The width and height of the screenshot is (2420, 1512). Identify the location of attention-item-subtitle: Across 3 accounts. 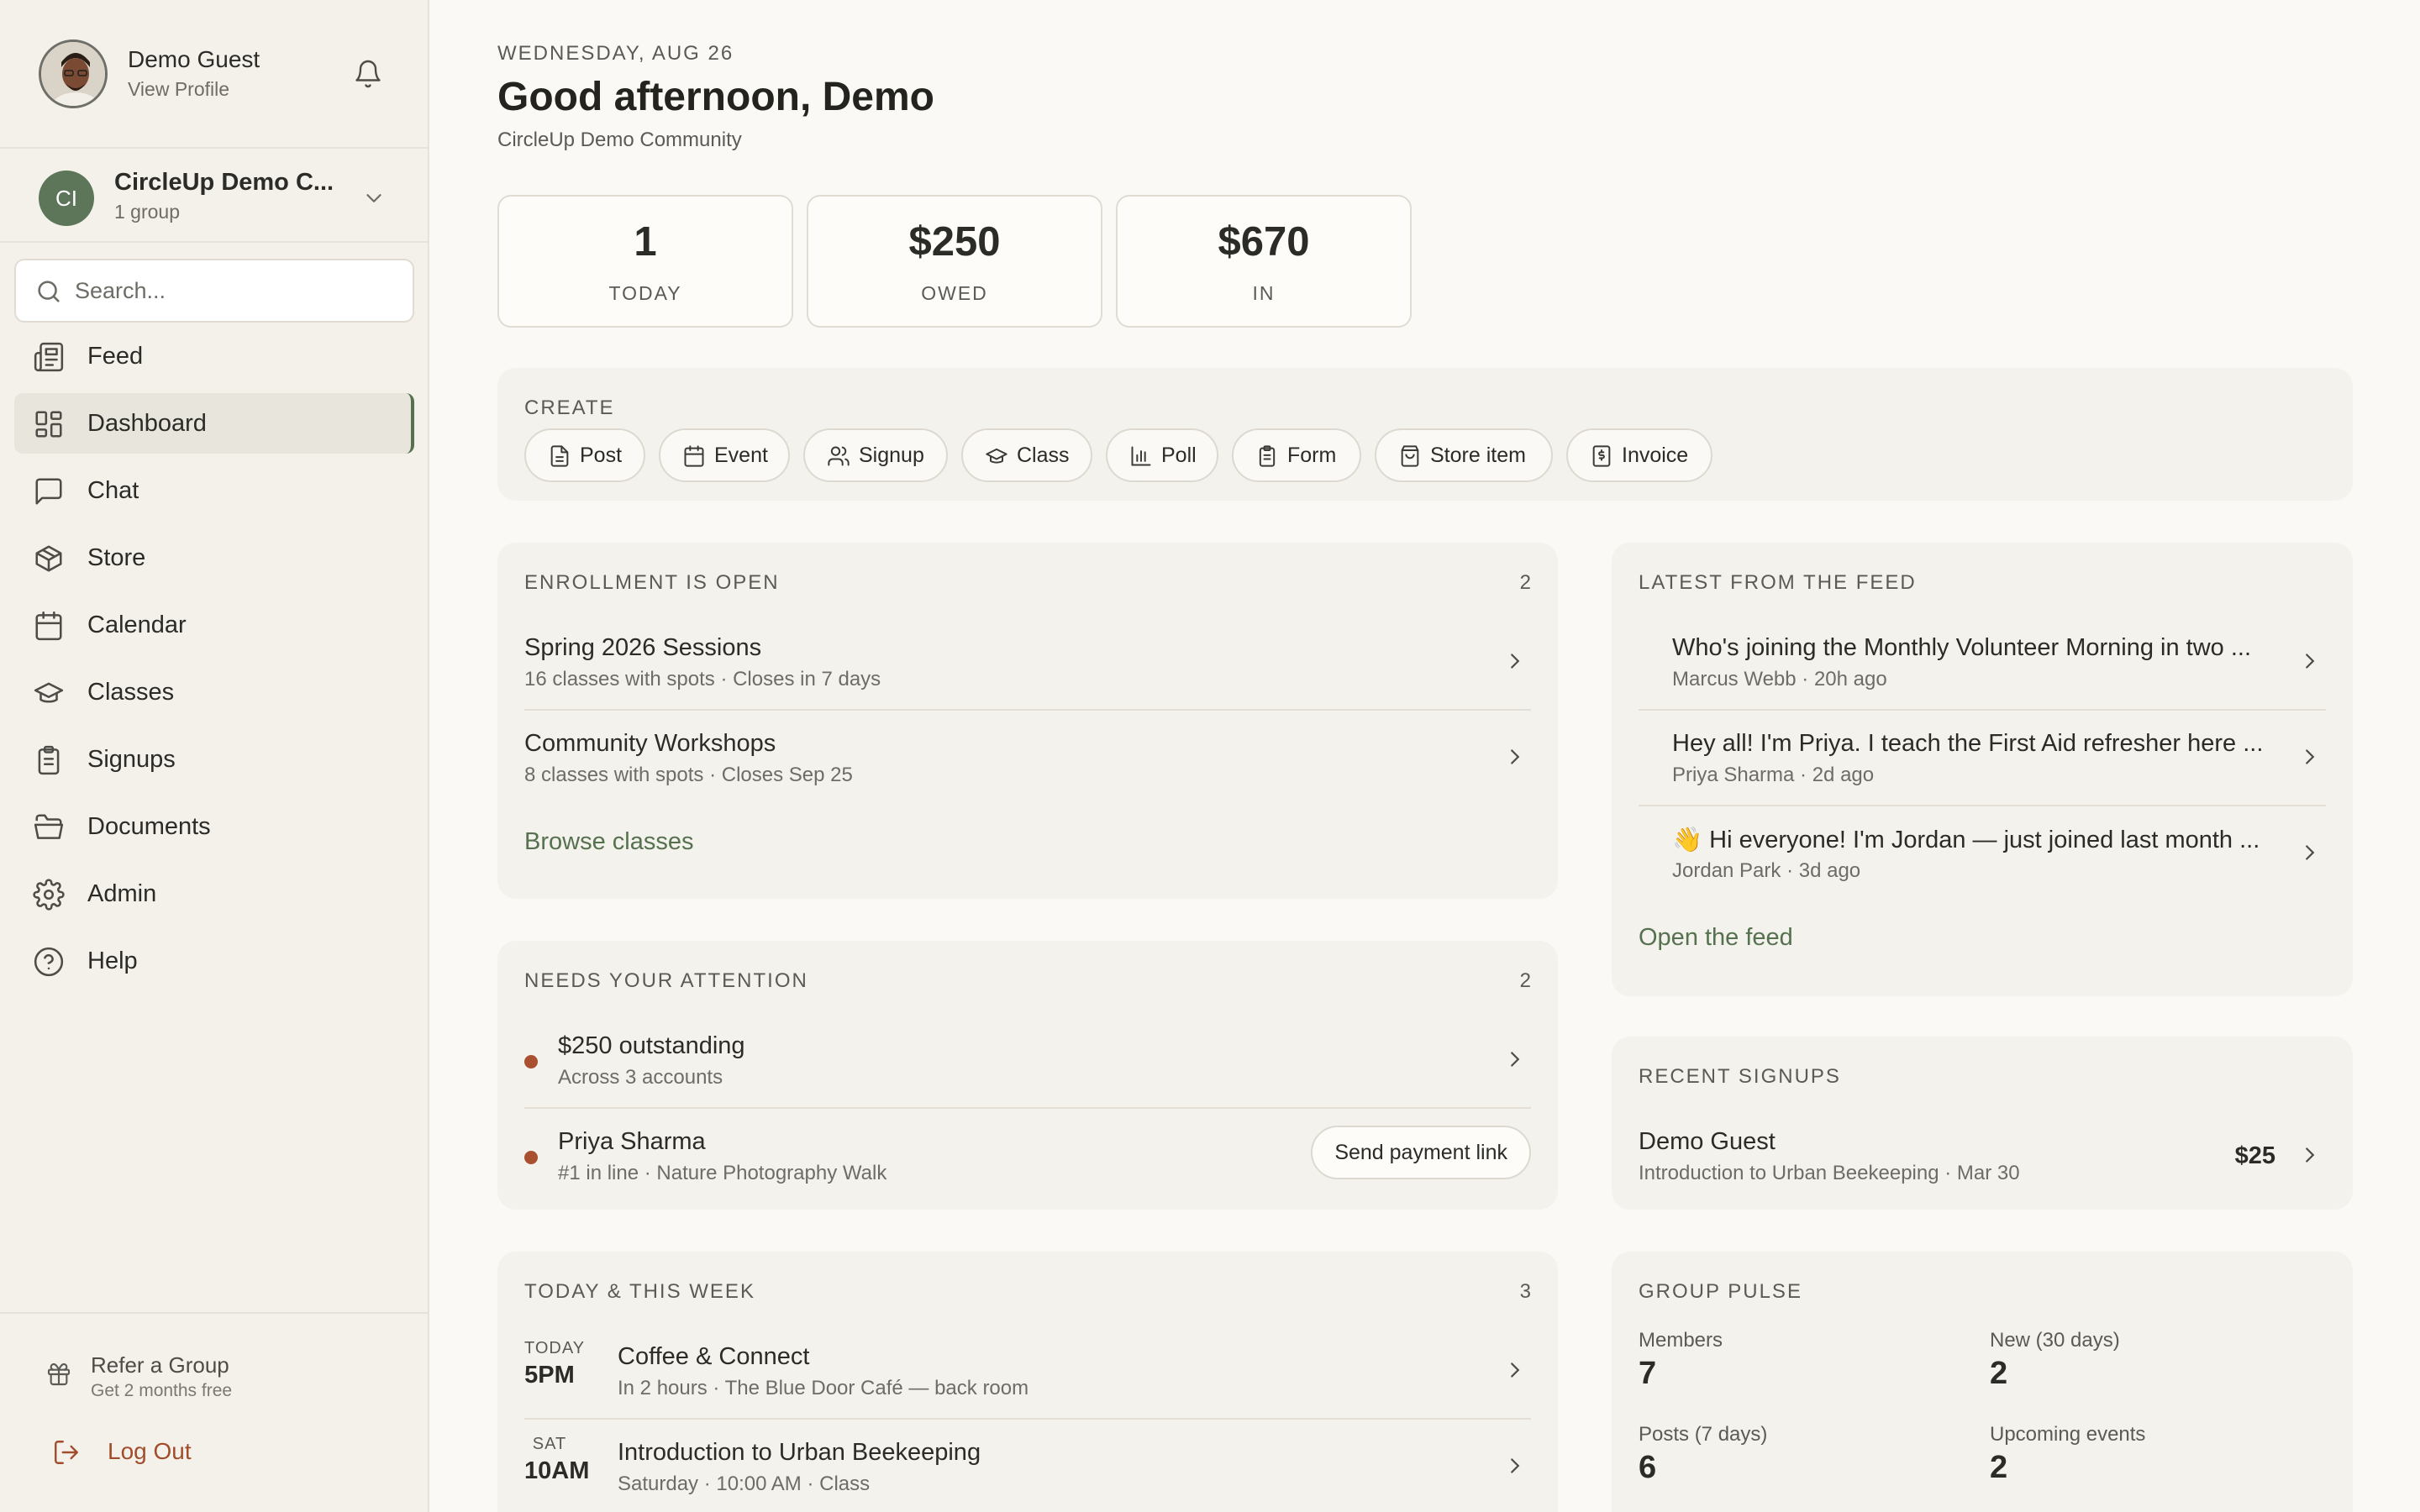
(641, 1077).